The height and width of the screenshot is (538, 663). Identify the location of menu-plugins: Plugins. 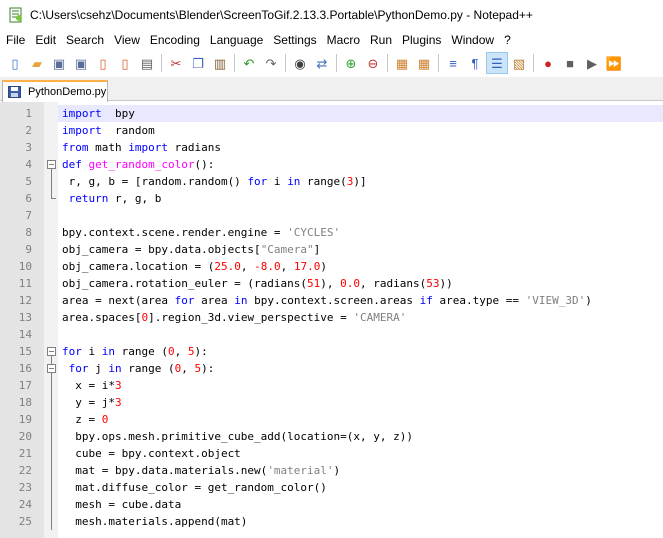
(421, 40).